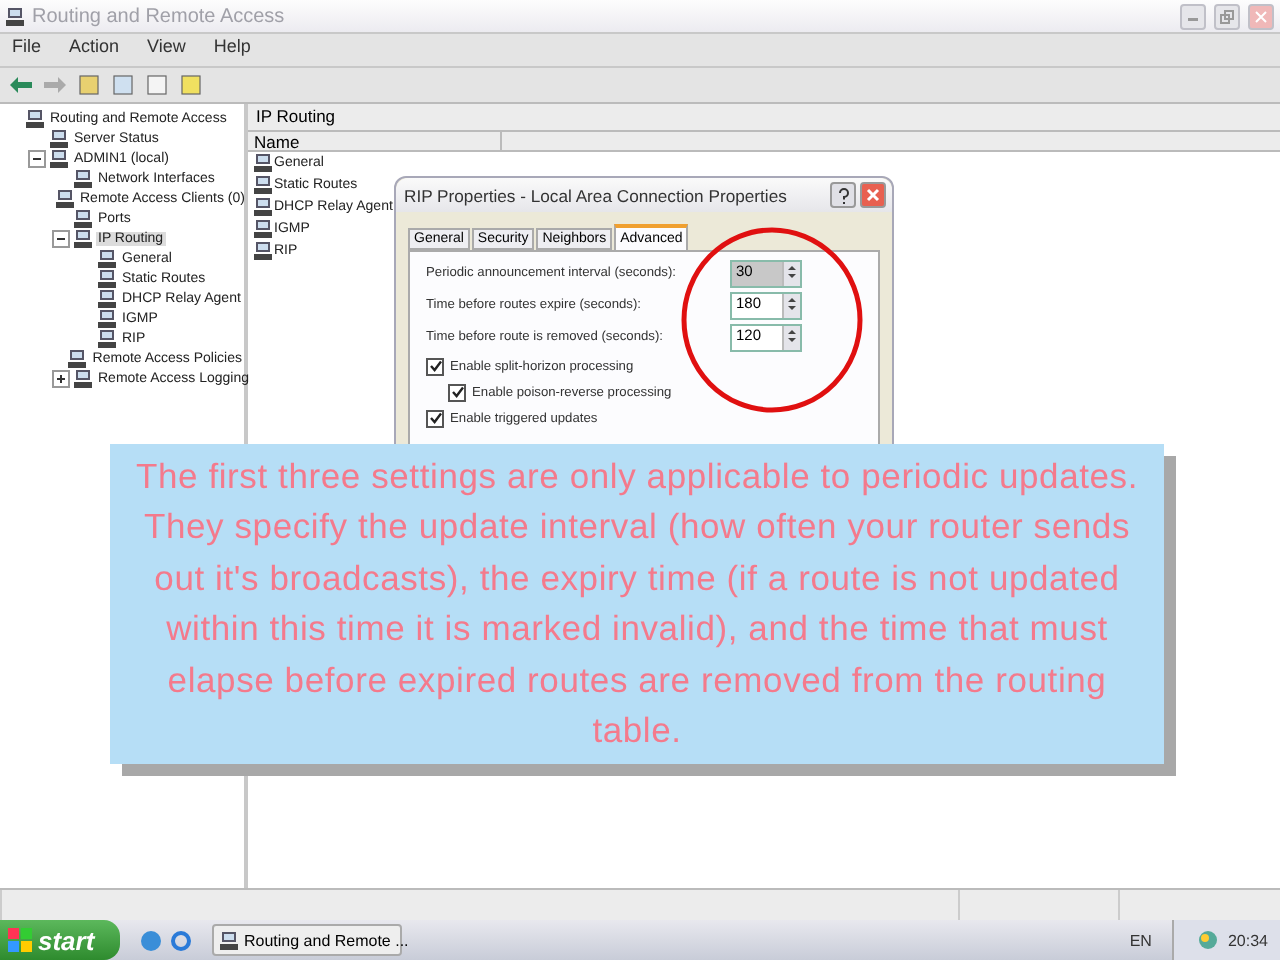 The image size is (1280, 960). What do you see at coordinates (94, 50) in the screenshot?
I see `menu-item: Action` at bounding box center [94, 50].